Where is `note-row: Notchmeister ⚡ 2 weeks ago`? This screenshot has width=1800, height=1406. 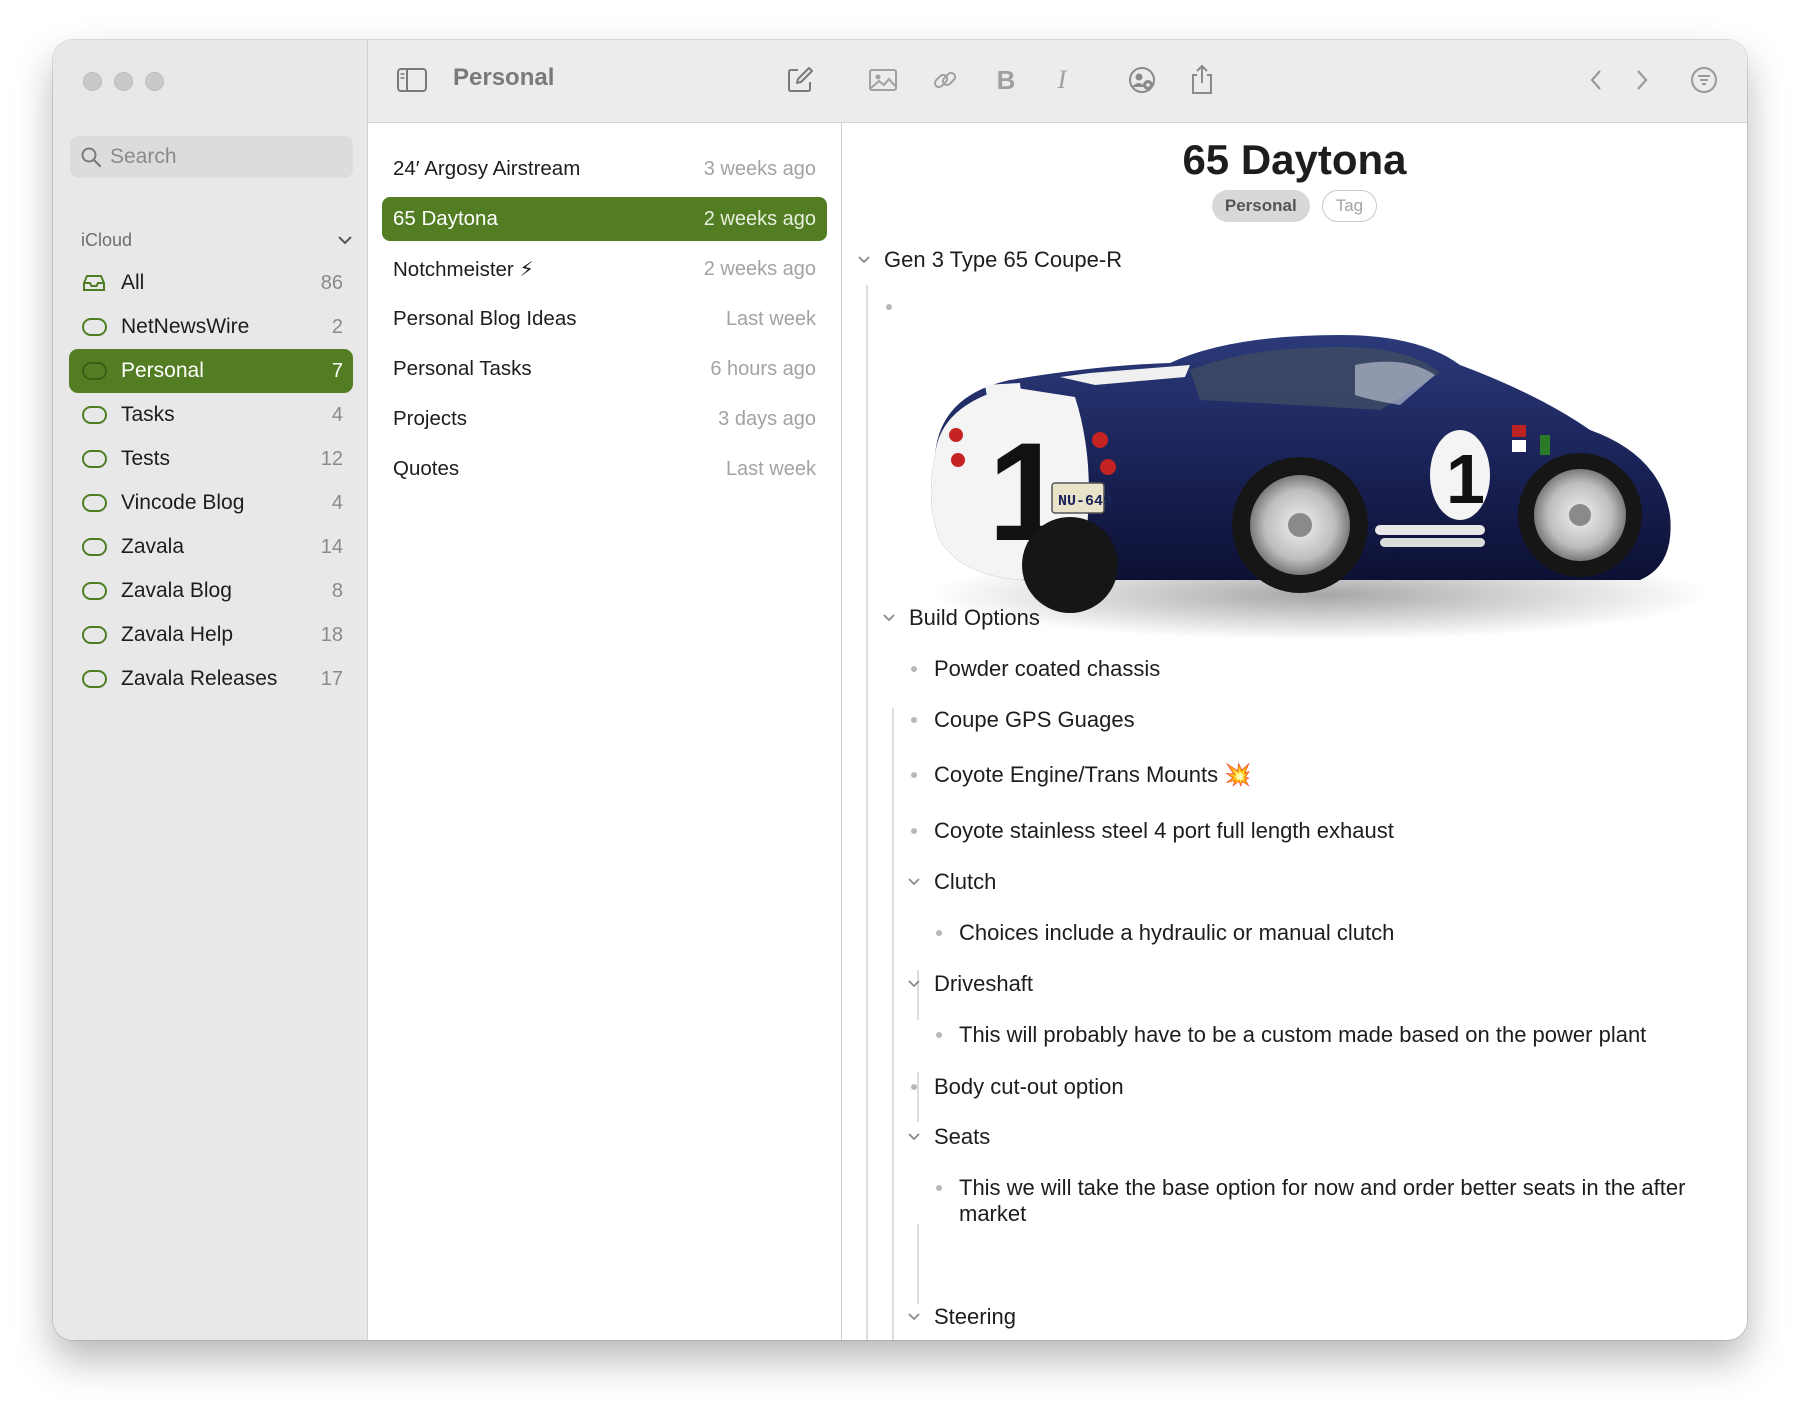
note-row: Notchmeister ⚡ 2 weeks ago is located at coordinates (604, 269).